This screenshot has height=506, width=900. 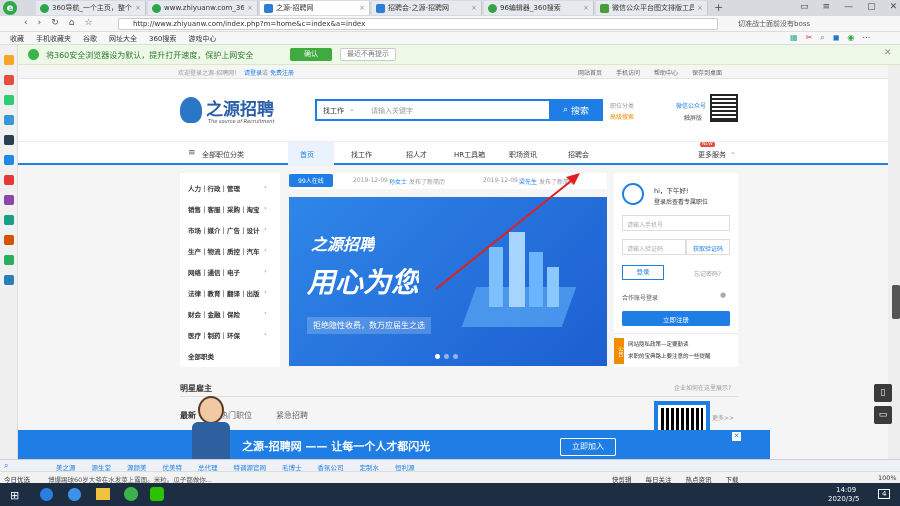 I want to click on fav-item-navsite: 网址大全, so click(x=123, y=39).